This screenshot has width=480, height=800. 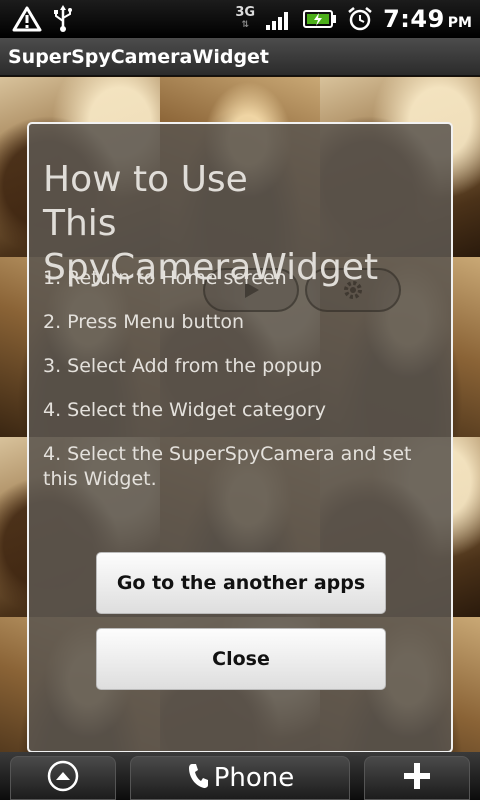 What do you see at coordinates (198, 778) in the screenshot?
I see `phone-icon` at bounding box center [198, 778].